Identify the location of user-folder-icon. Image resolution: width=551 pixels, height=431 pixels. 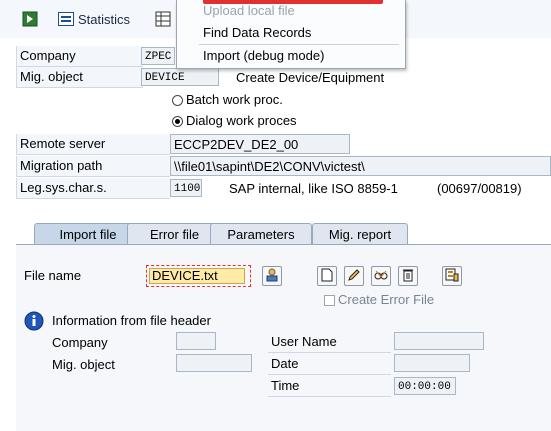
(272, 276).